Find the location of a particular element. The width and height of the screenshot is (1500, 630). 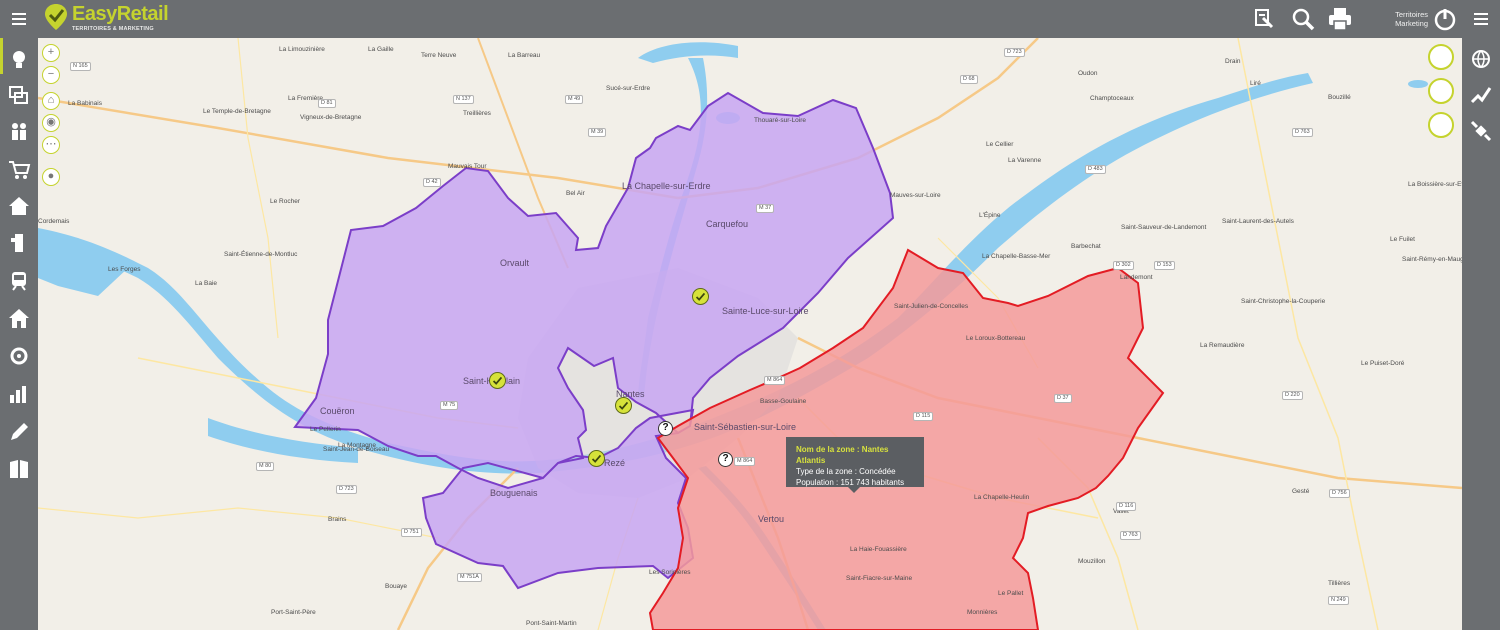

book-icon is located at coordinates (19, 469).